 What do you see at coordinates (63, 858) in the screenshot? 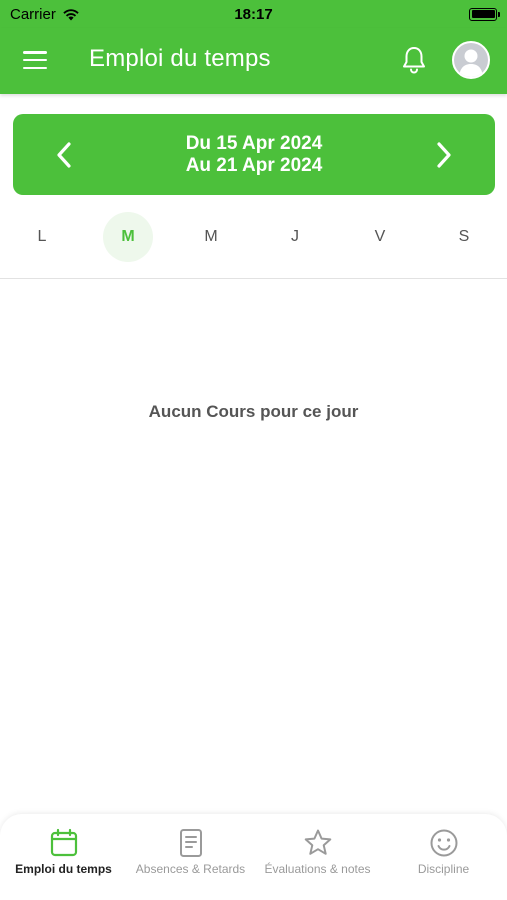
I see `tab-emploi-du-temps: Emploi du temps` at bounding box center [63, 858].